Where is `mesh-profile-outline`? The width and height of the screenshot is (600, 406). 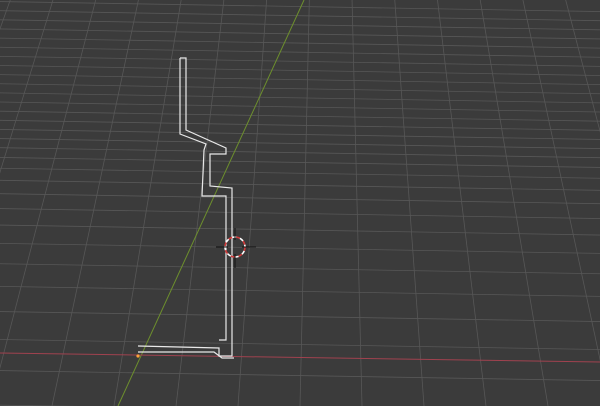 mesh-profile-outline is located at coordinates (185, 207).